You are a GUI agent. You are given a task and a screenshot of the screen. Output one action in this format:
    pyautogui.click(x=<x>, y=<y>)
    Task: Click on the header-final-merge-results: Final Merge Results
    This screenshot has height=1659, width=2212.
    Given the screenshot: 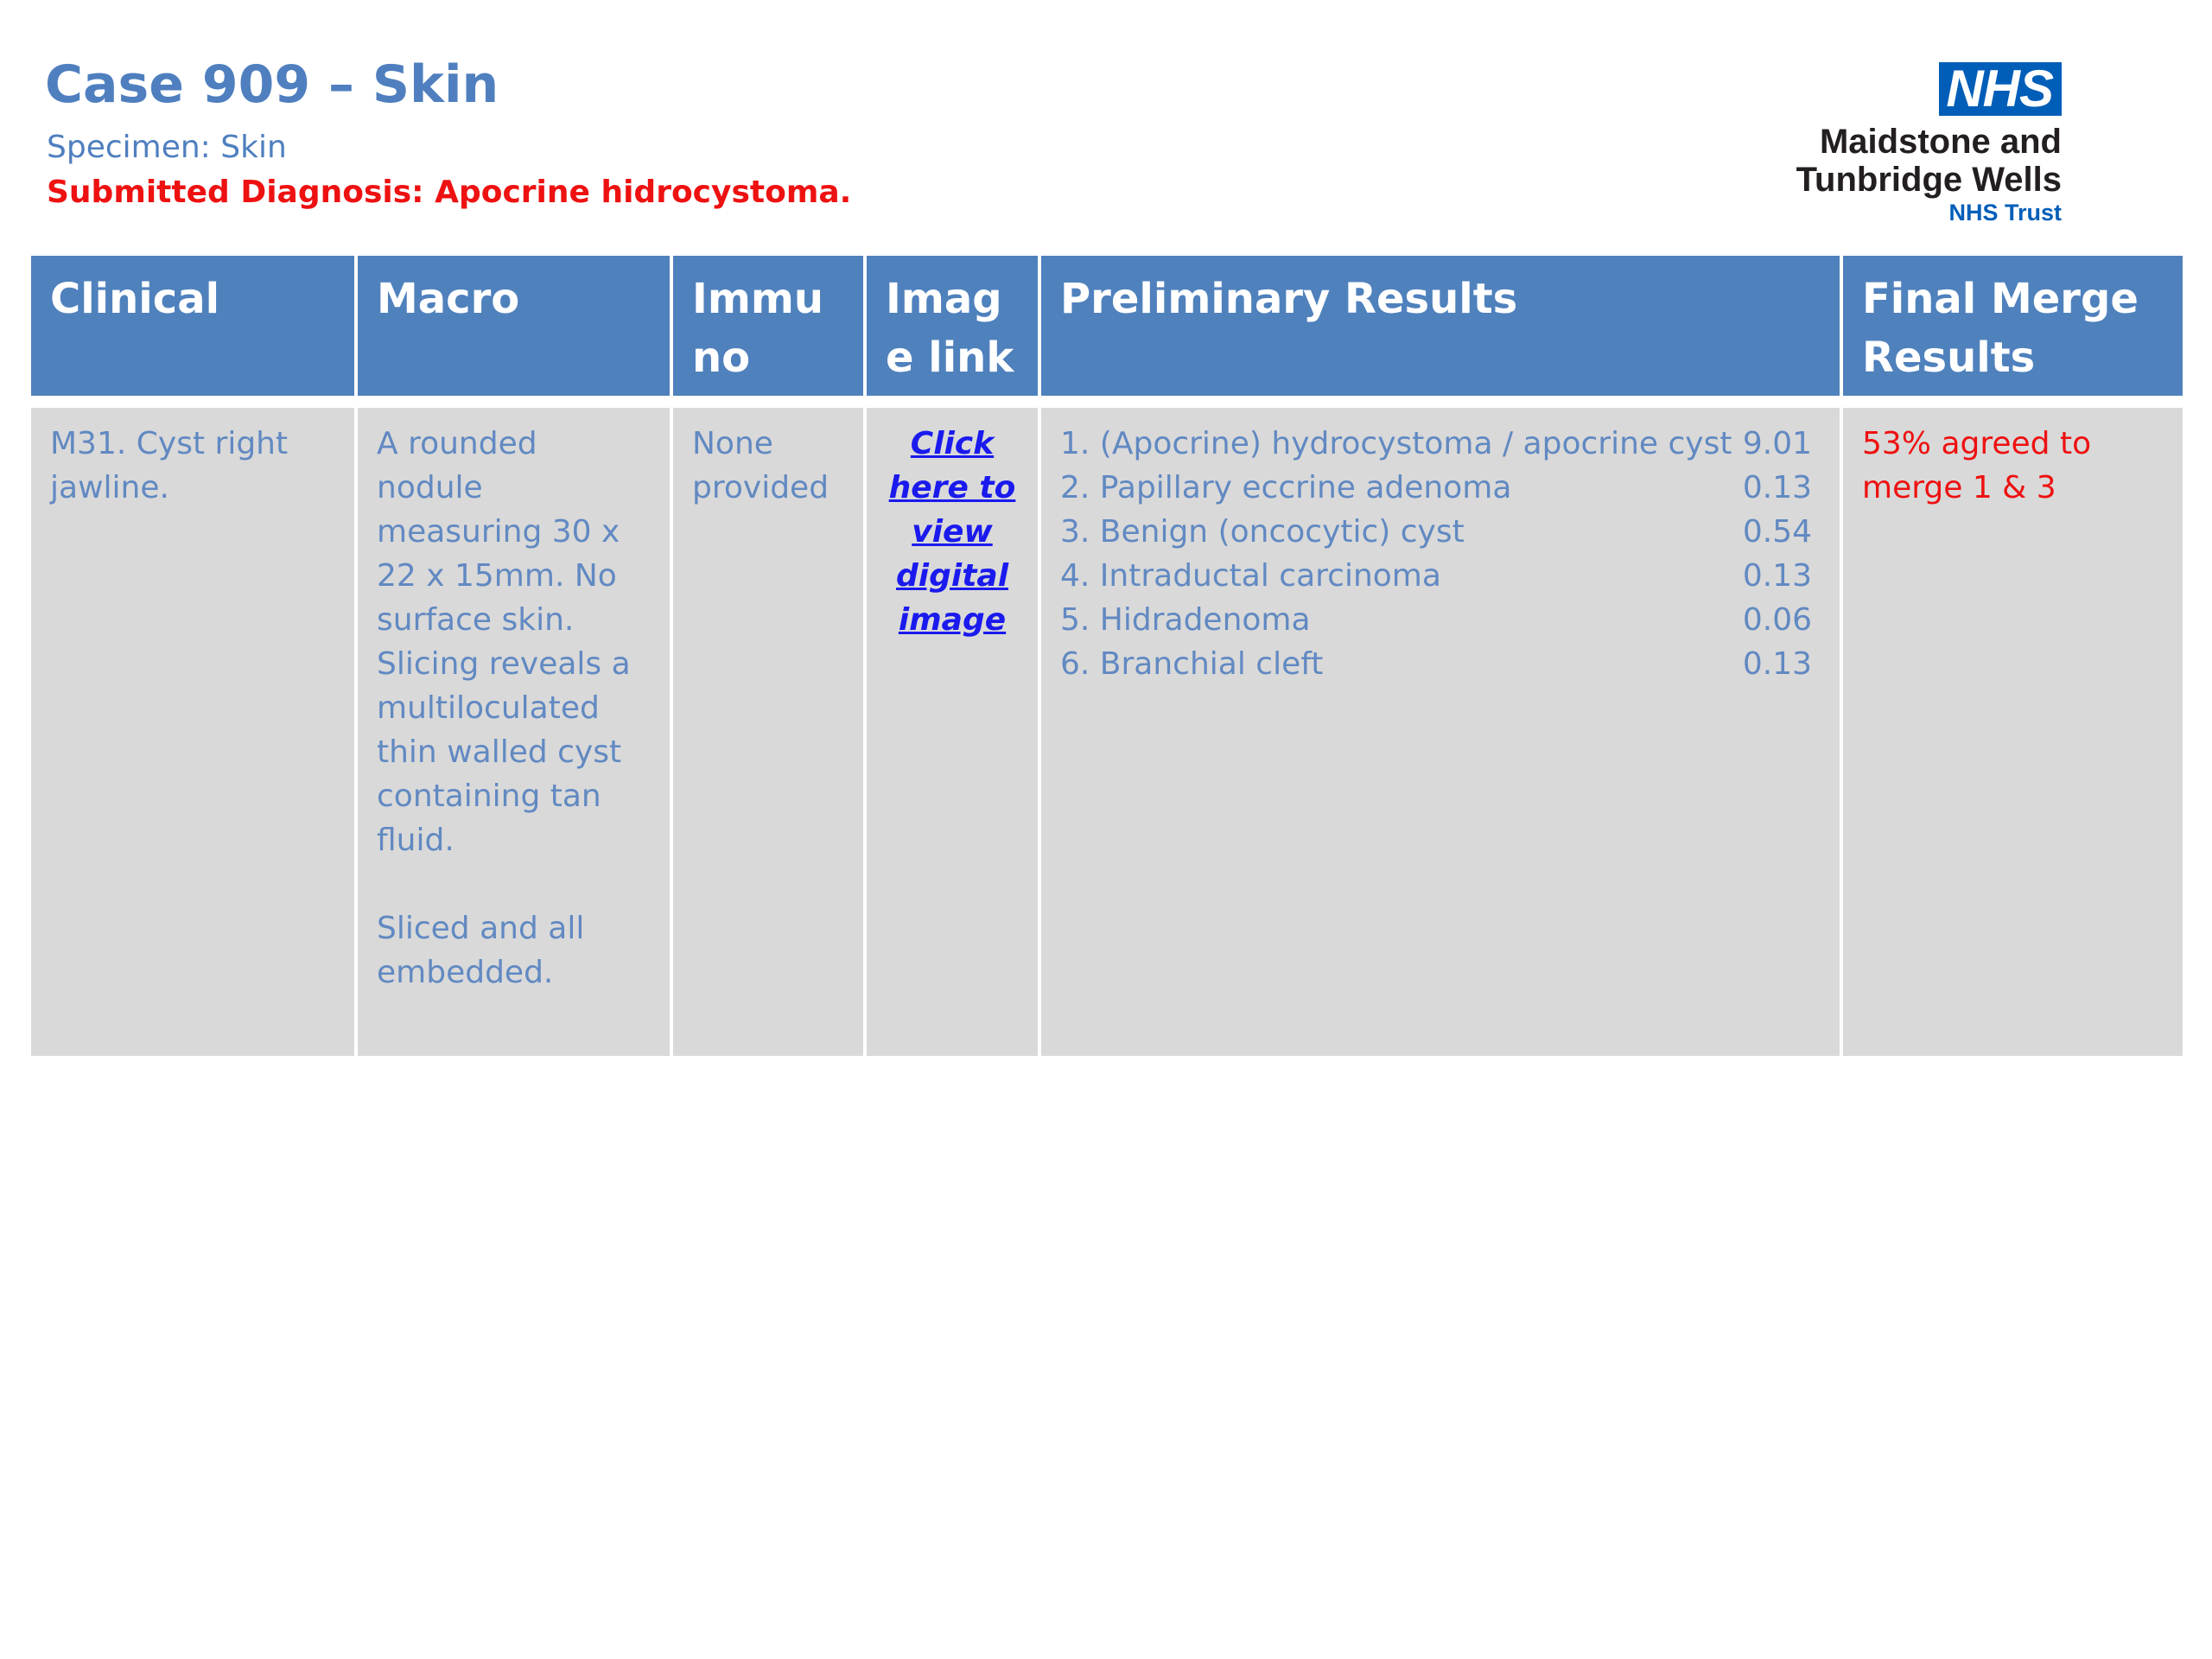 What is the action you would take?
    pyautogui.click(x=2013, y=332)
    